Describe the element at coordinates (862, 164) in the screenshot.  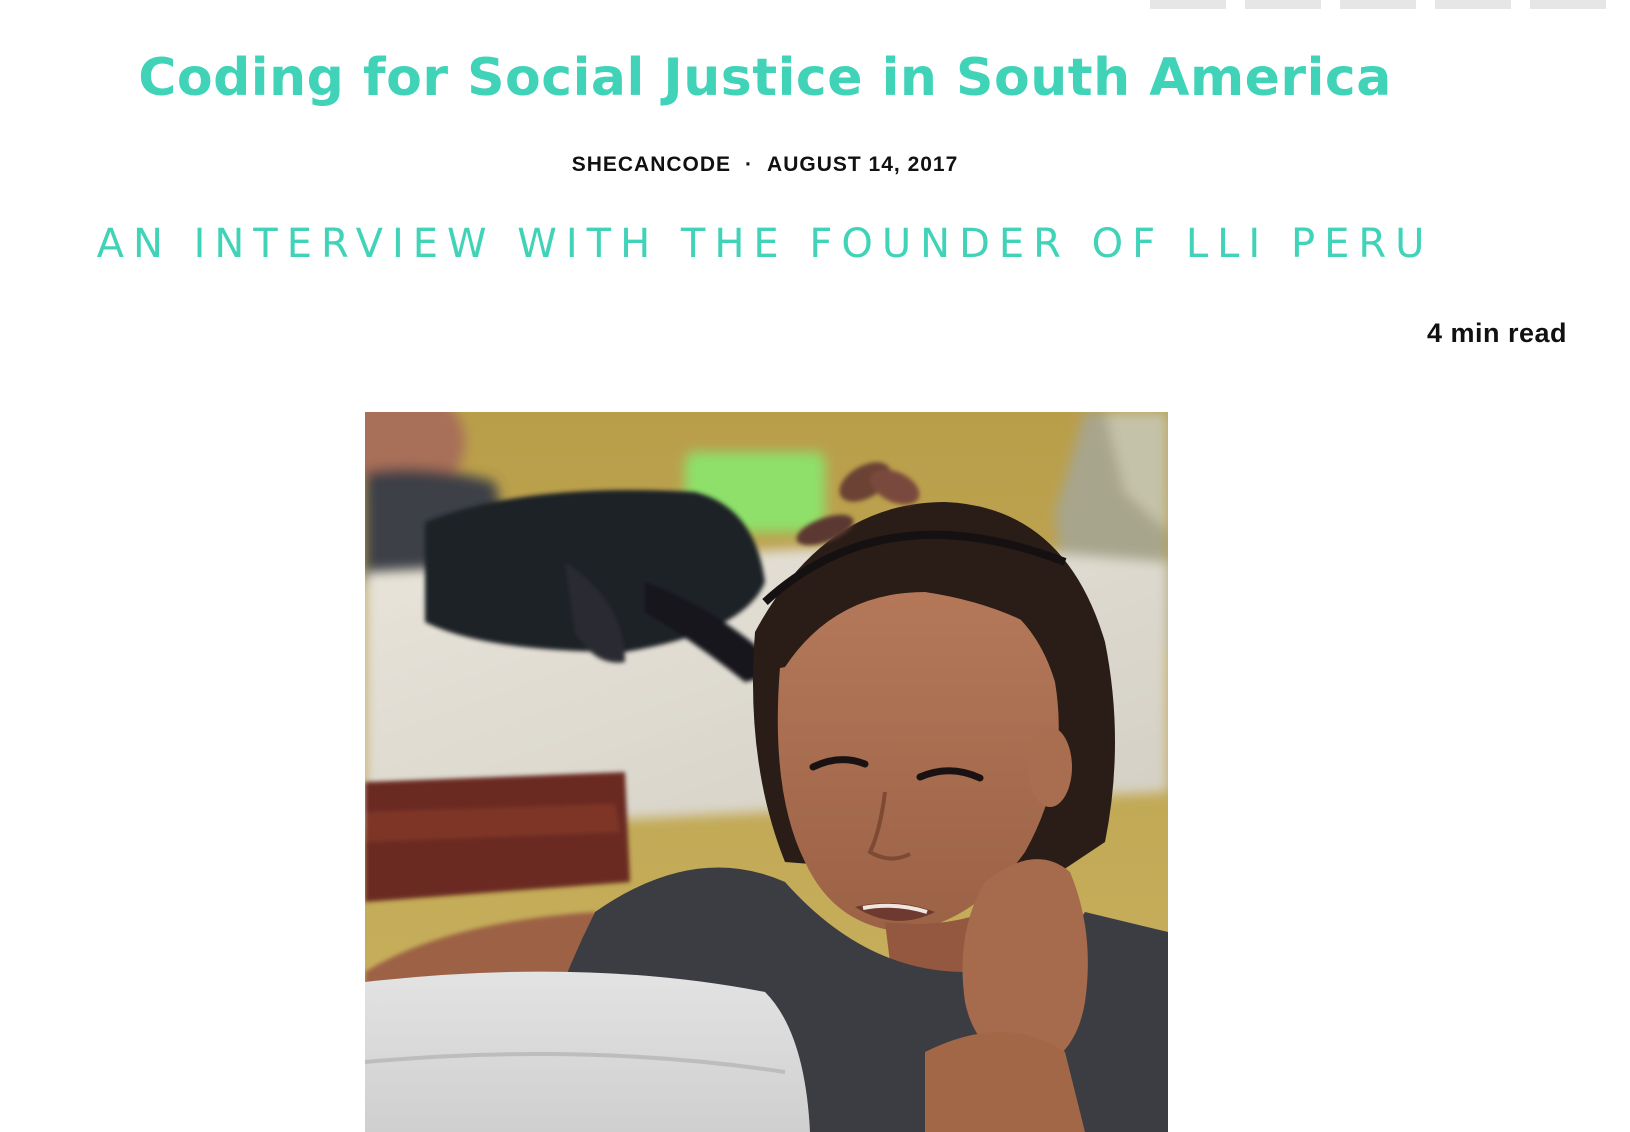
I see `publish-date: AUGUST 14, 2017` at that location.